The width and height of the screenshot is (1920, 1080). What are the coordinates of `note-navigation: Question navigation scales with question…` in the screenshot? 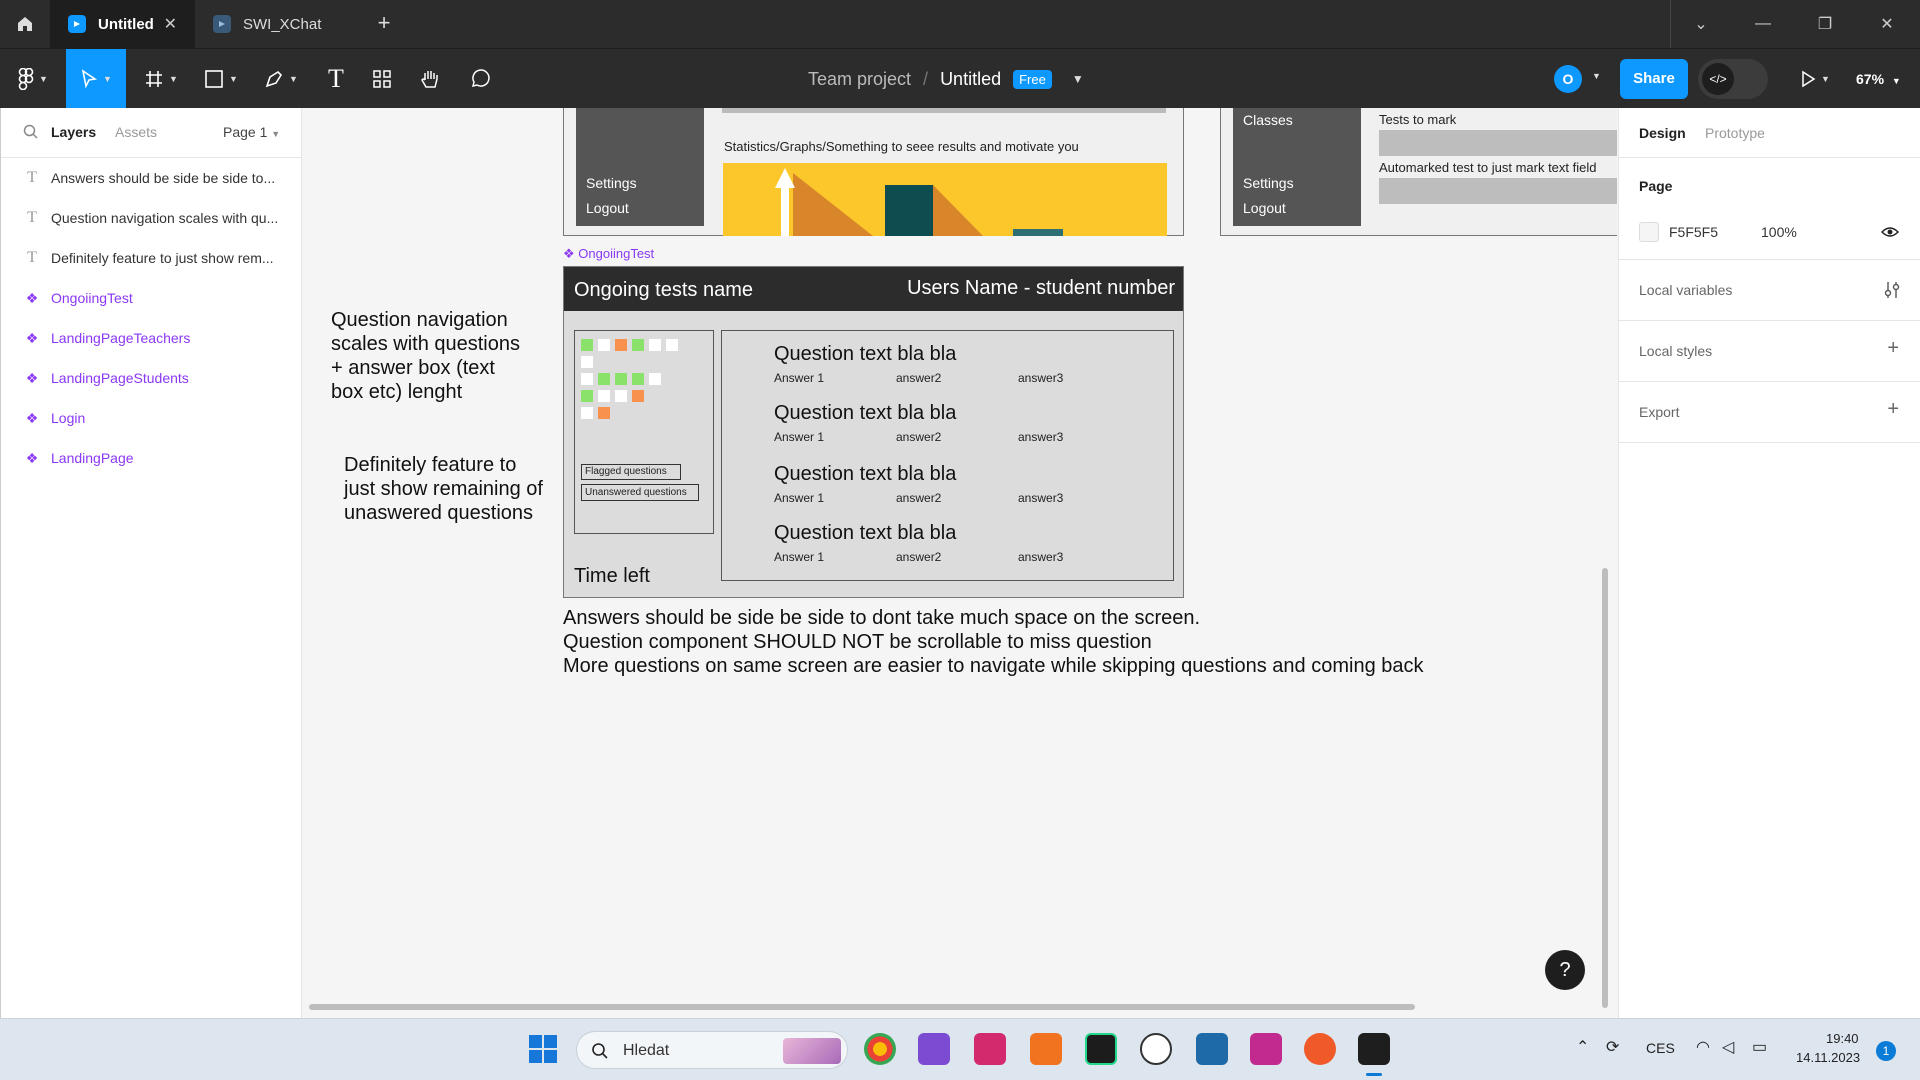 It's located at (431, 356).